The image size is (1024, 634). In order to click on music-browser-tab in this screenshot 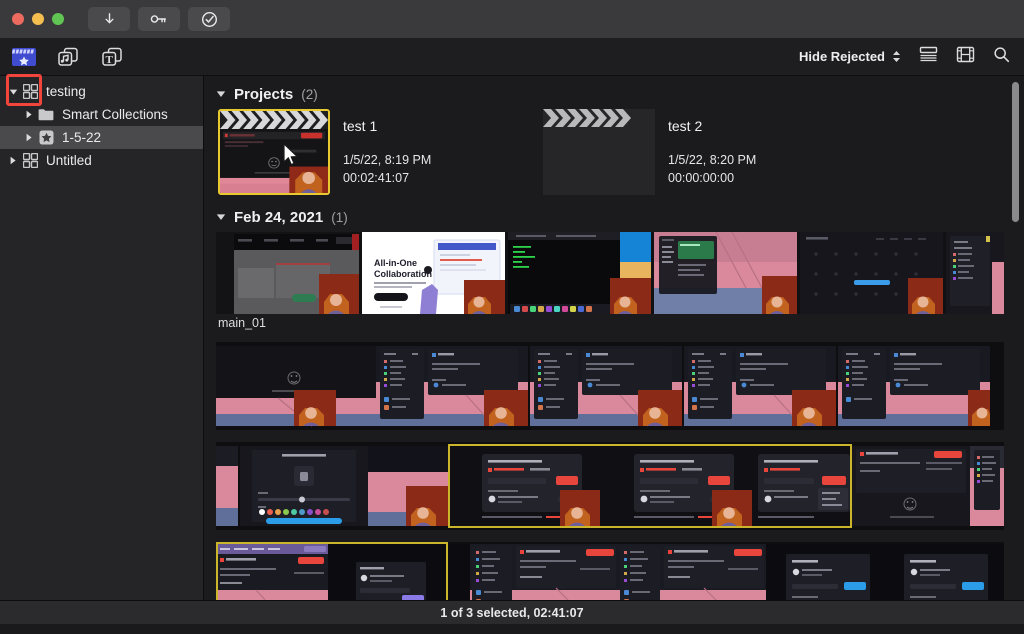, I will do `click(68, 57)`.